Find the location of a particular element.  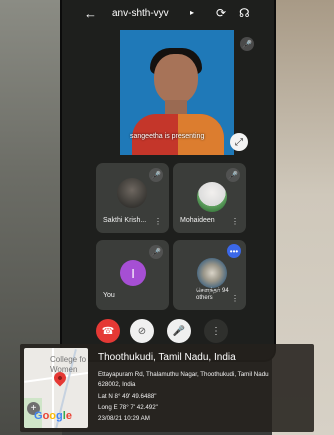

more-dots-icon: ••• is located at coordinates (234, 251).